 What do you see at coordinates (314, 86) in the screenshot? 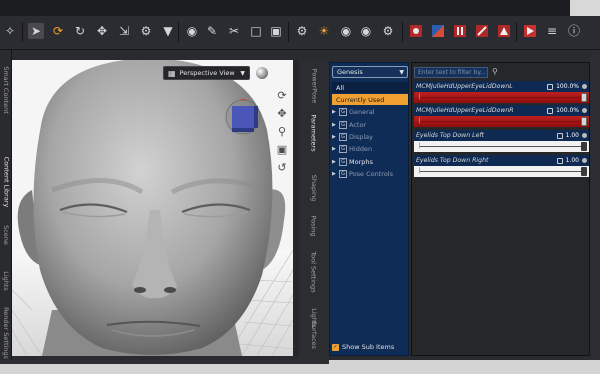
I see `tab-powerpose: PowerPose` at bounding box center [314, 86].